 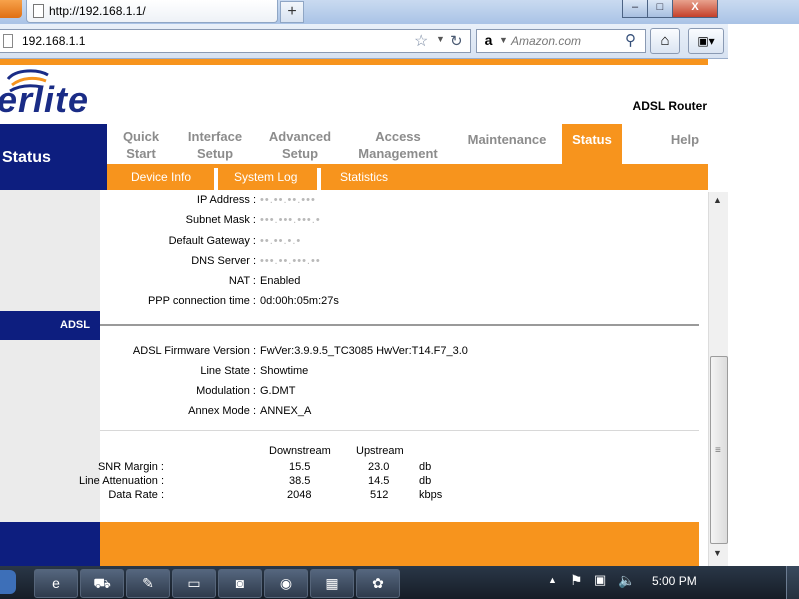 I want to click on subnav-system-log: System Log, so click(x=265, y=177).